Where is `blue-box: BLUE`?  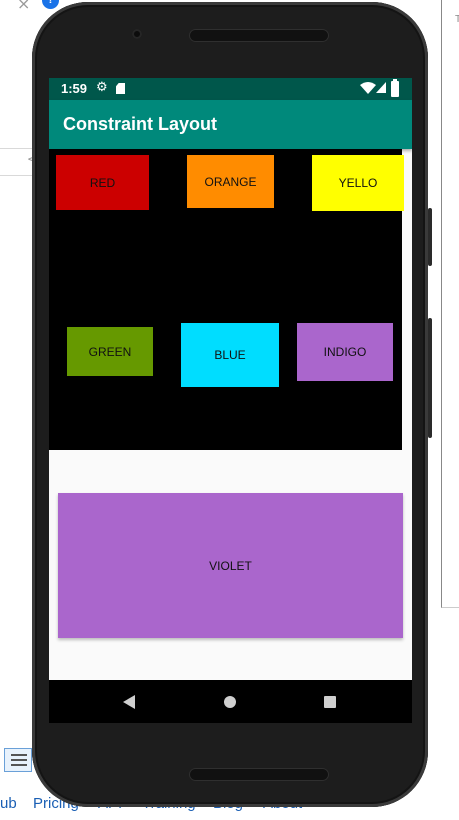
blue-box: BLUE is located at coordinates (230, 355).